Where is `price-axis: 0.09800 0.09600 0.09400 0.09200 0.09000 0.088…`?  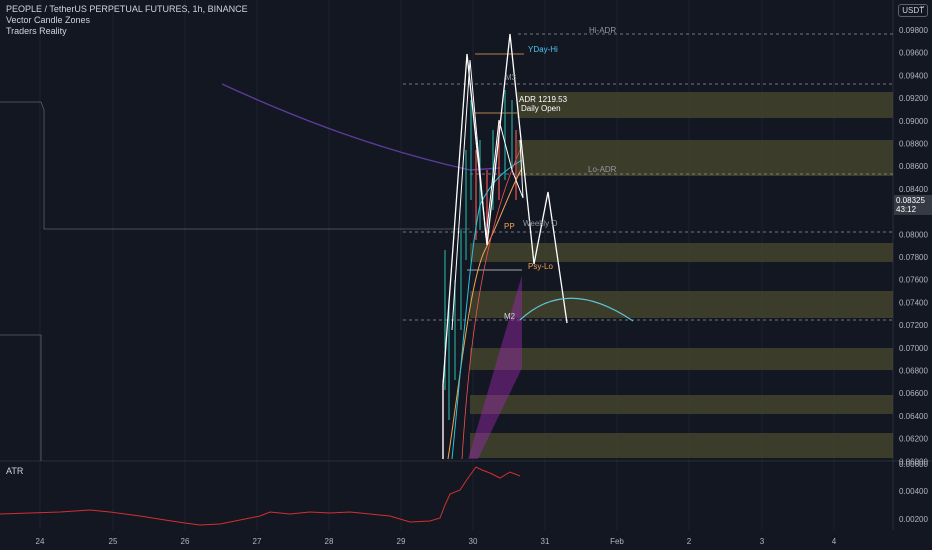
price-axis: 0.09800 0.09600 0.09400 0.09200 0.09000 0.088… is located at coordinates (913, 246).